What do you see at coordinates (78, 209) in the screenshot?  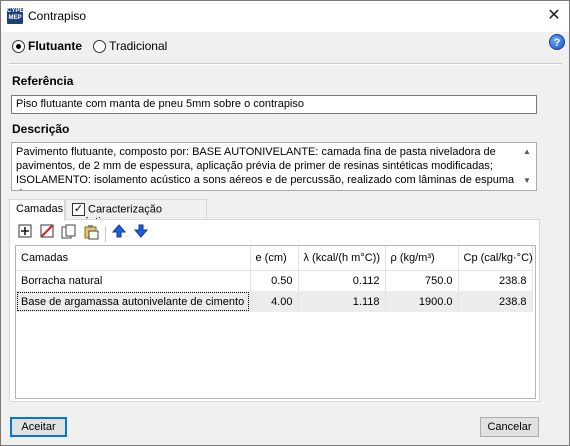 I see `caracterizacao-checkbox: ✓` at bounding box center [78, 209].